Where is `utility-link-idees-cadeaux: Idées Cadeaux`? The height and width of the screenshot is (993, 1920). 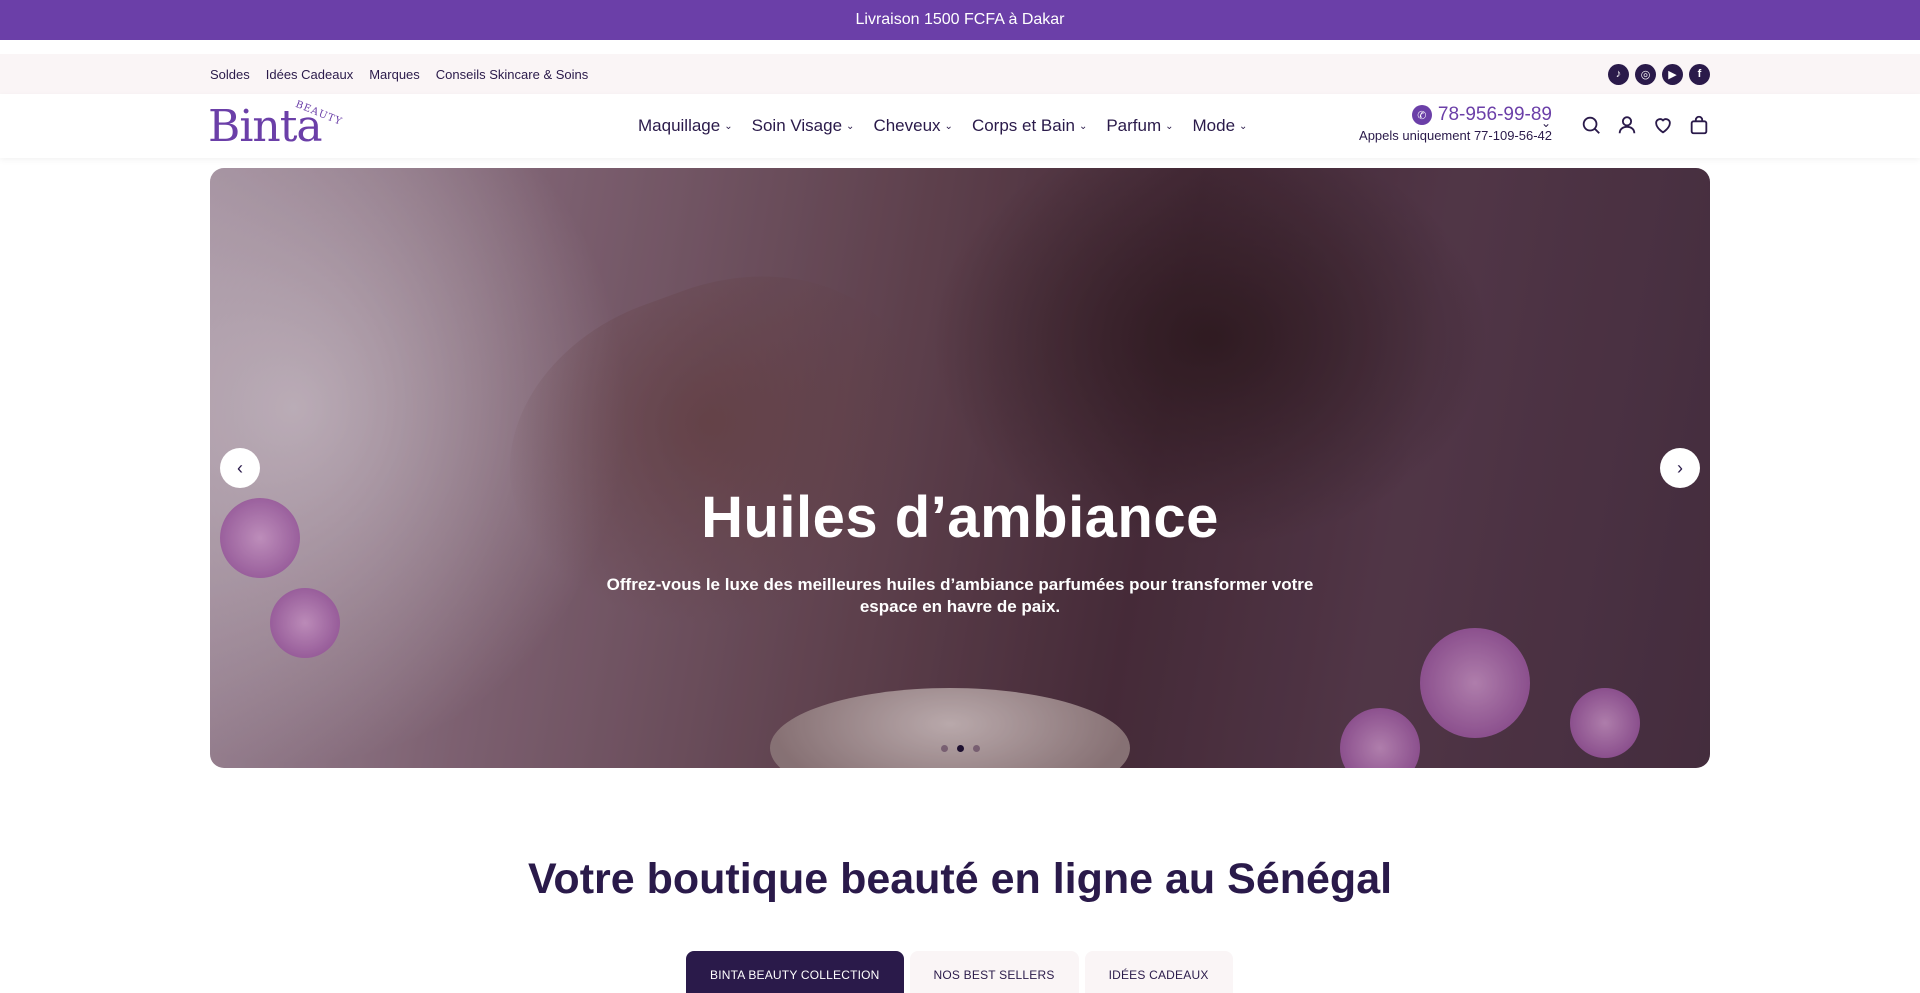 utility-link-idees-cadeaux: Idées Cadeaux is located at coordinates (309, 74).